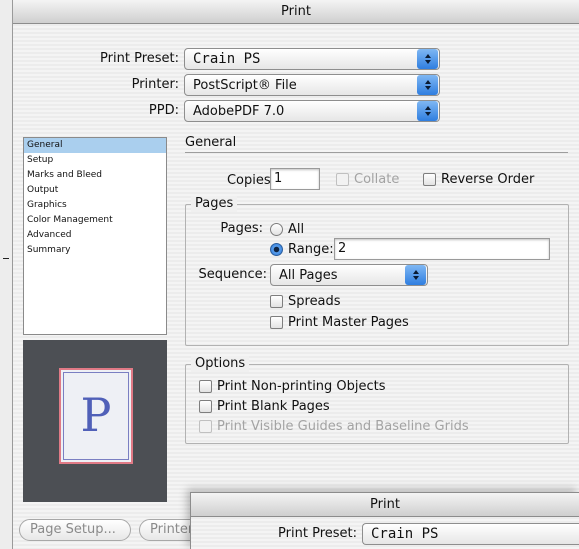 Image resolution: width=579 pixels, height=549 pixels. I want to click on sidebar-item-graphics: Graphics, so click(95, 205).